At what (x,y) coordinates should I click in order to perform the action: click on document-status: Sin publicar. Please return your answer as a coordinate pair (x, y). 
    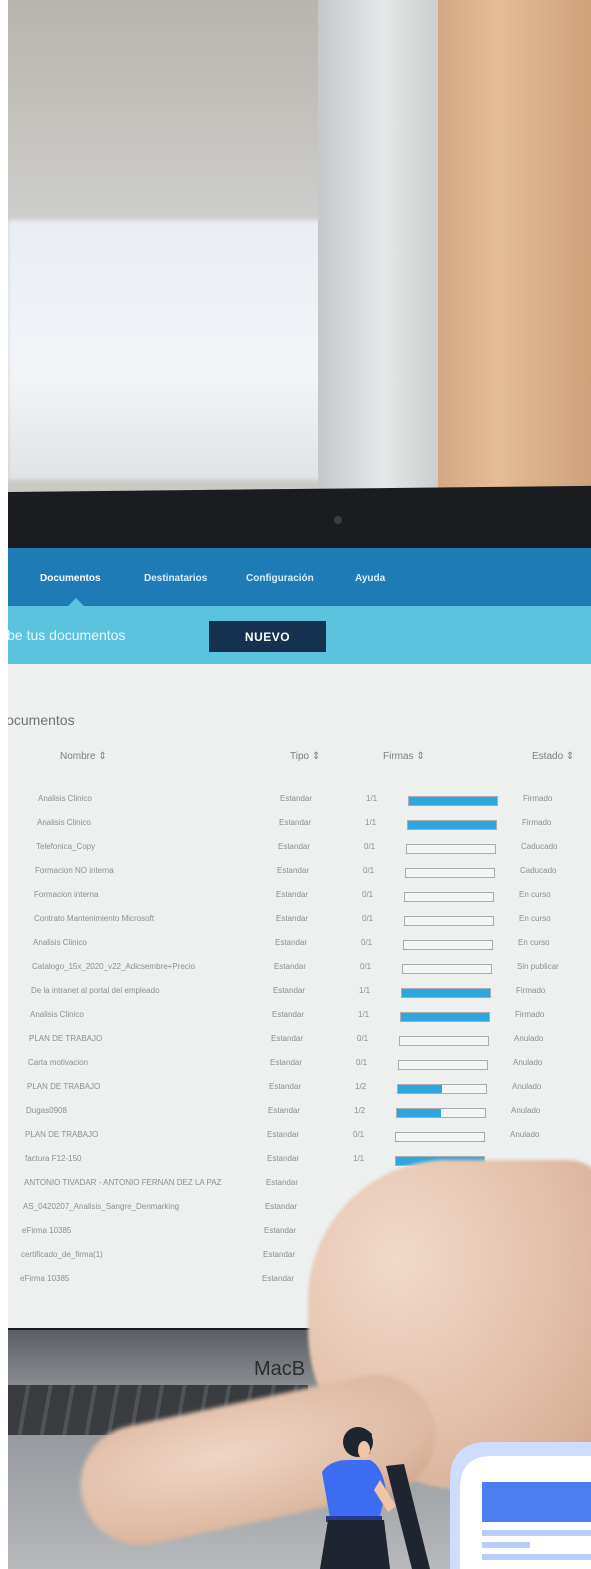
    Looking at the image, I should click on (538, 966).